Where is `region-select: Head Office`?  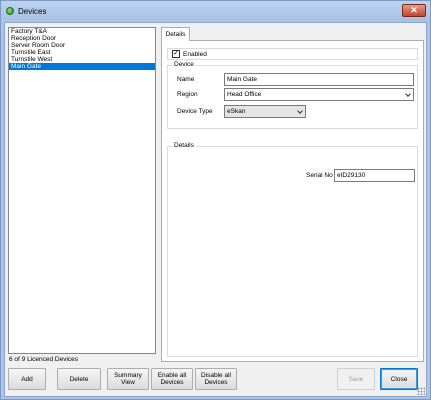
region-select: Head Office is located at coordinates (319, 94).